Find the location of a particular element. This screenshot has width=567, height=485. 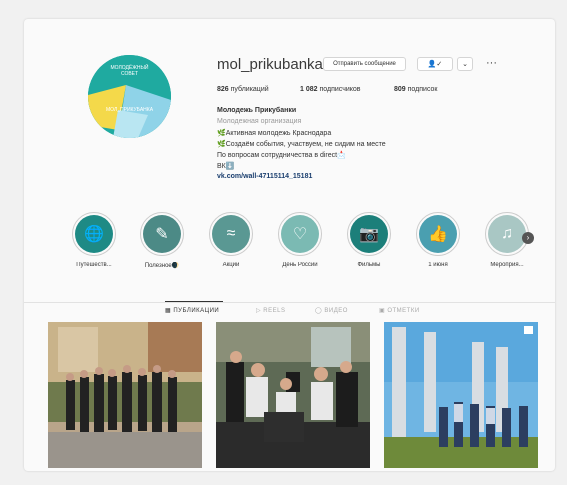

person-check-icon: 👤✓ is located at coordinates (435, 64).